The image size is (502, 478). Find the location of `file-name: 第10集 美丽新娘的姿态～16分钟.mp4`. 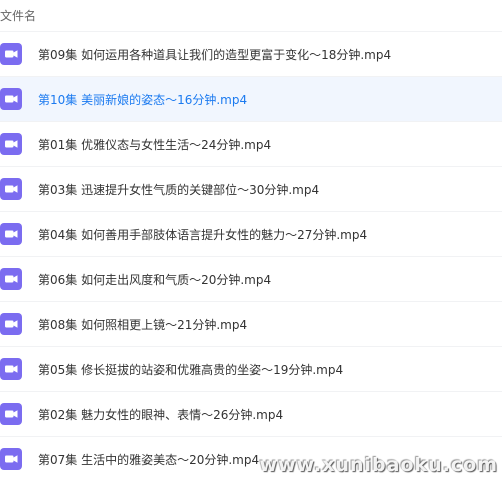

file-name: 第10集 美丽新娘的姿态～16分钟.mp4 is located at coordinates (143, 99).